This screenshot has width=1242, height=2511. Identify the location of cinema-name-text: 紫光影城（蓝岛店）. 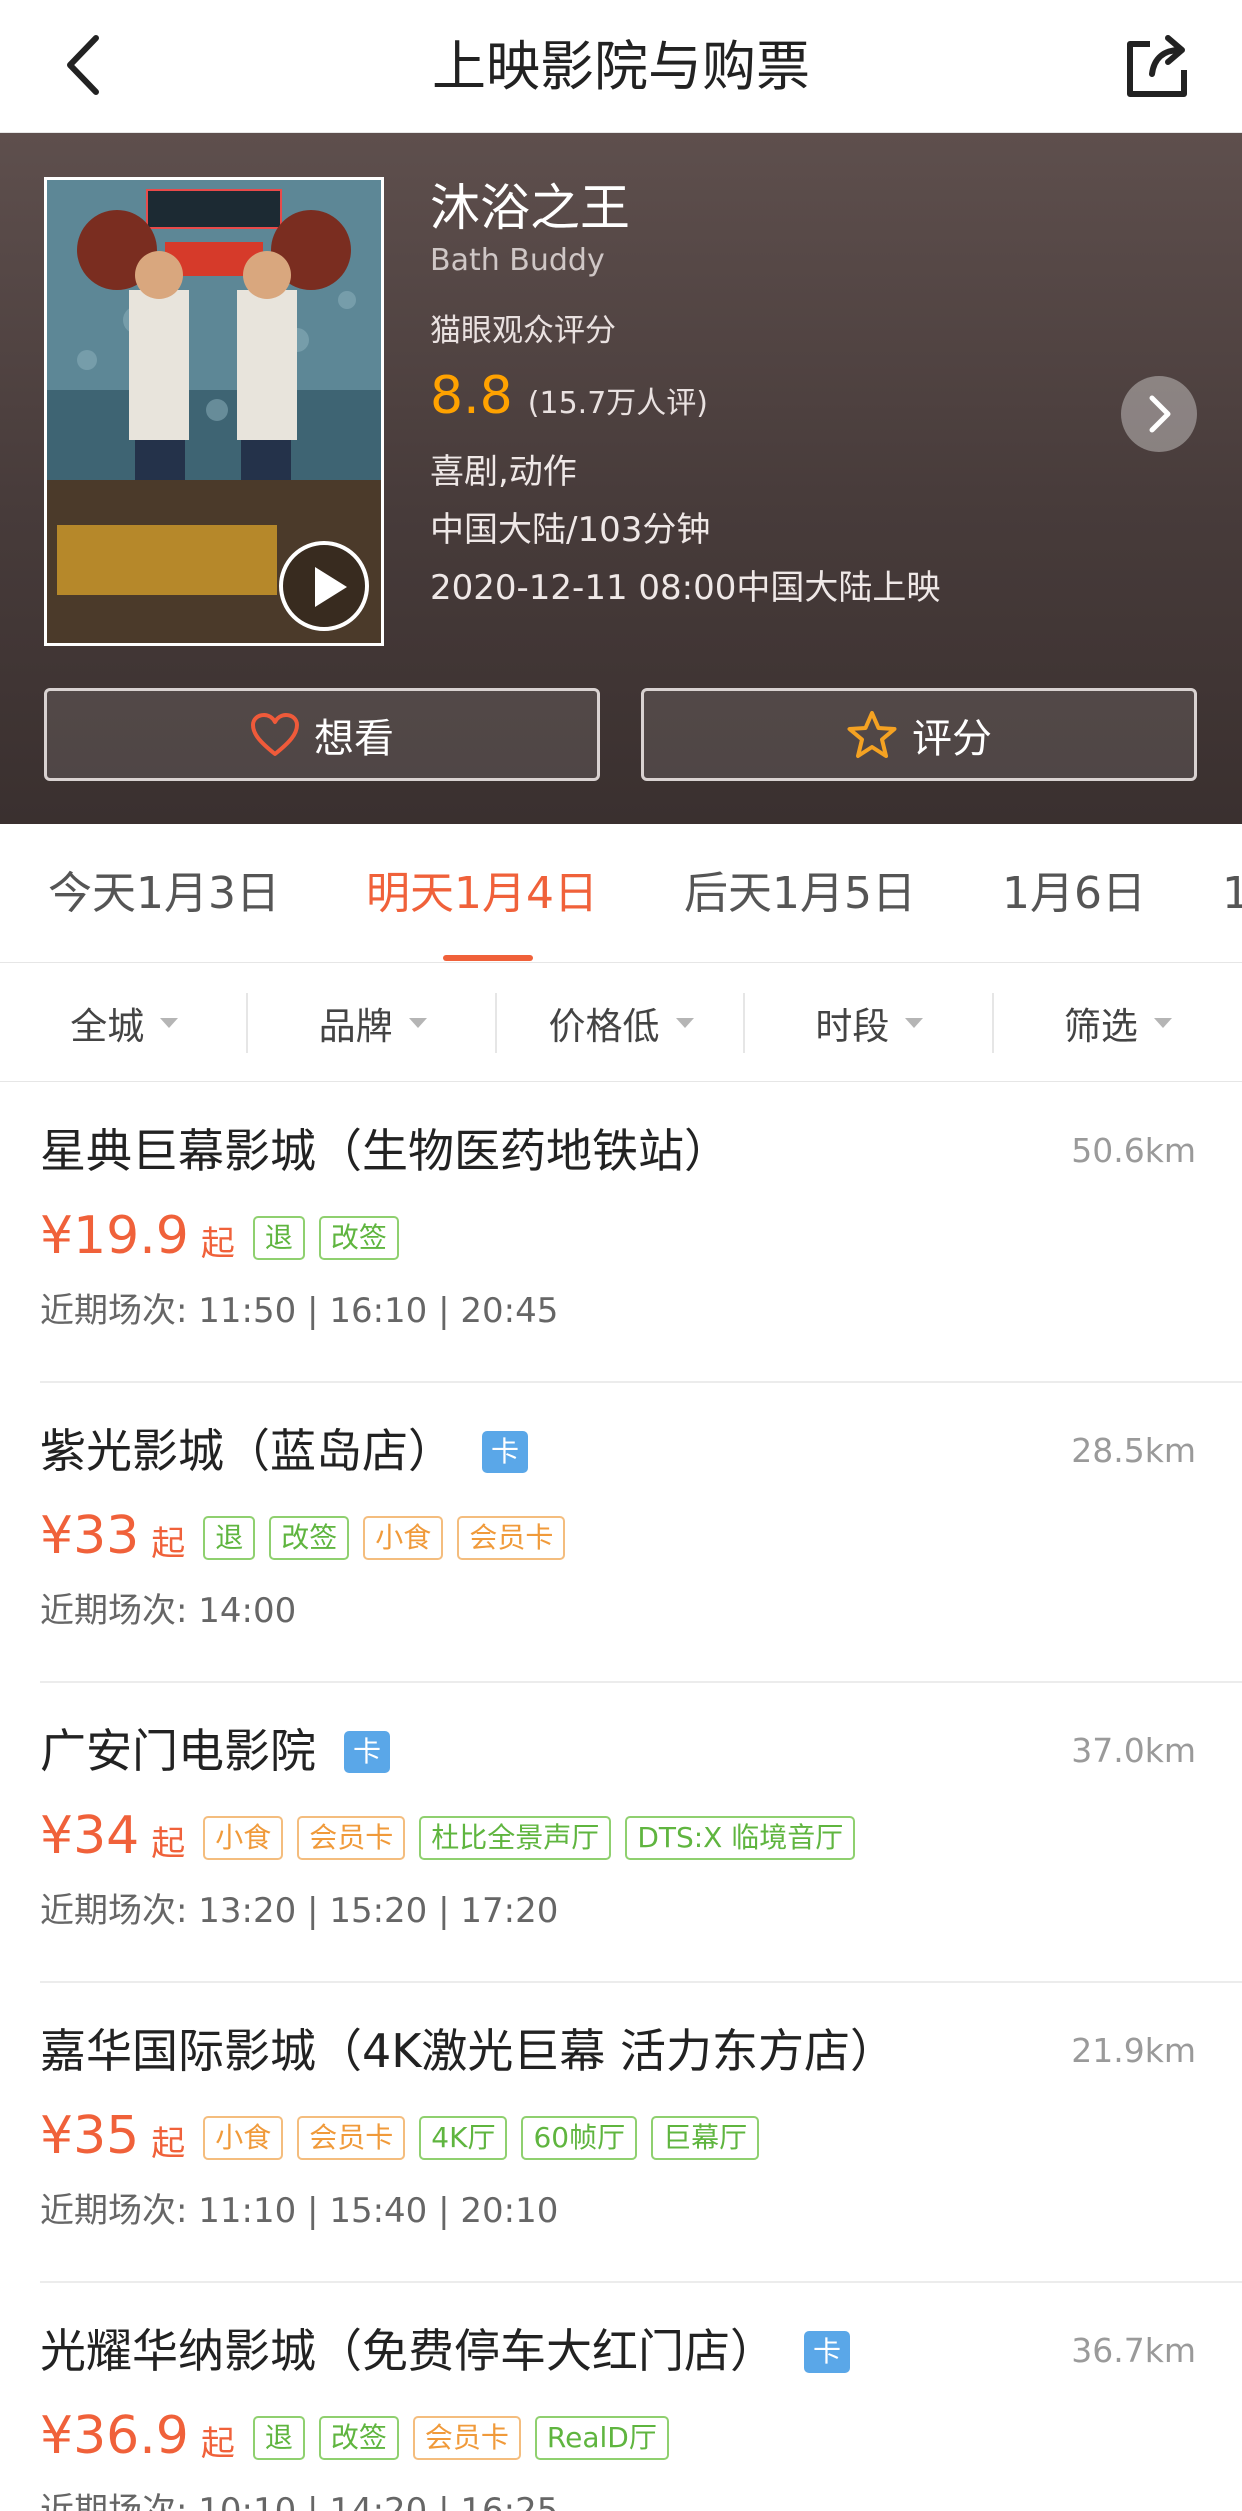
(247, 1451).